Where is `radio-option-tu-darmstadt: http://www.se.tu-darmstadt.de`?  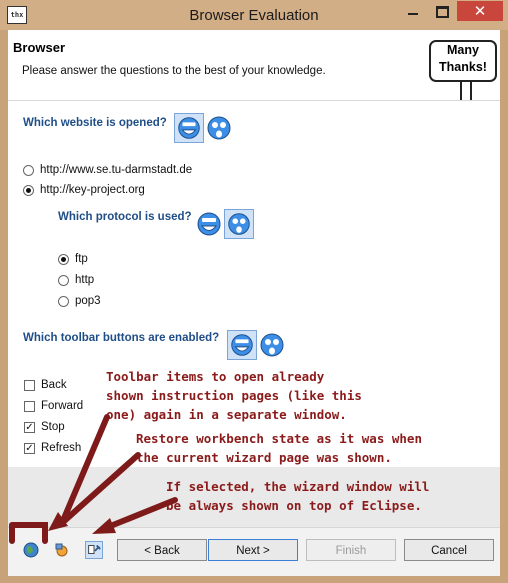
radio-option-tu-darmstadt: http://www.se.tu-darmstadt.de is located at coordinates (107, 170).